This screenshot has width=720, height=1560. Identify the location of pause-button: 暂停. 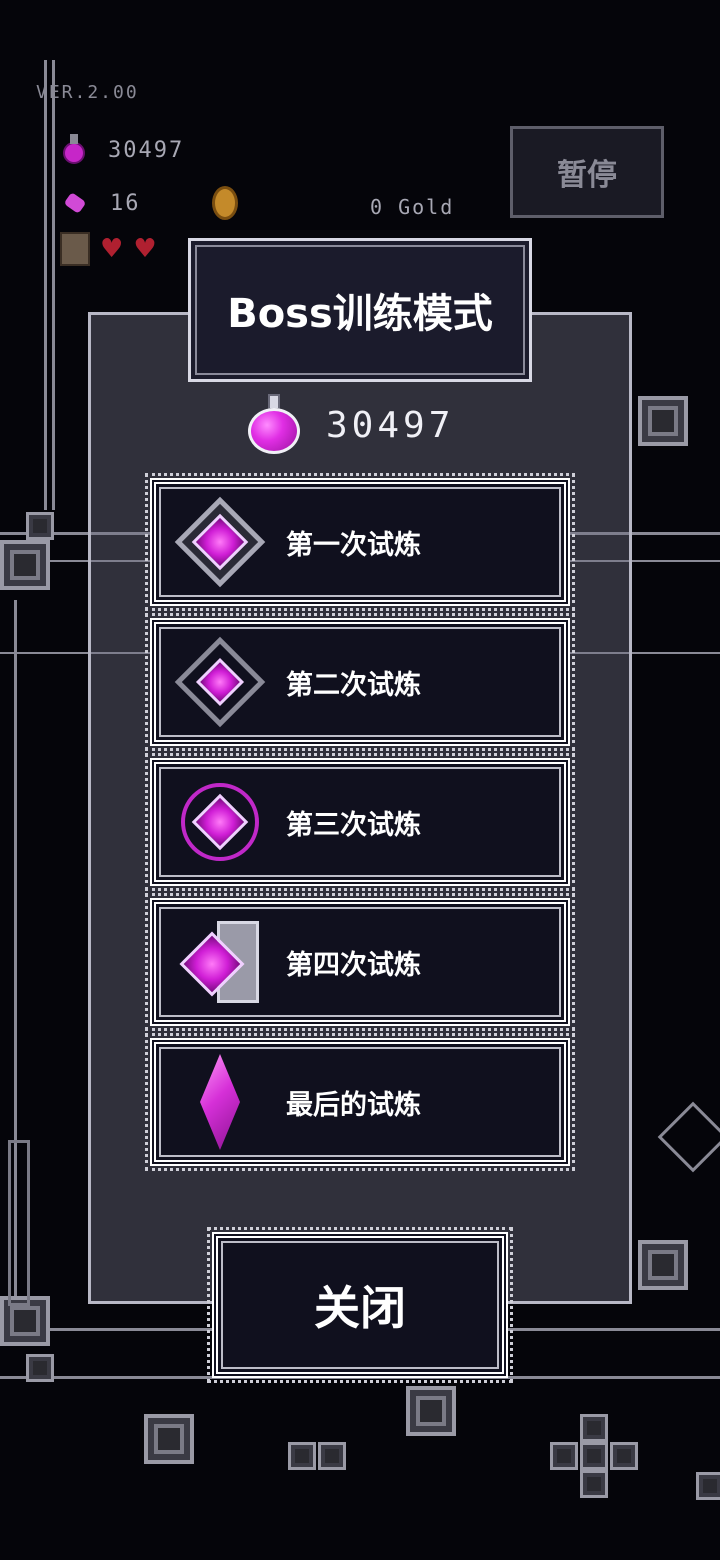
(587, 172).